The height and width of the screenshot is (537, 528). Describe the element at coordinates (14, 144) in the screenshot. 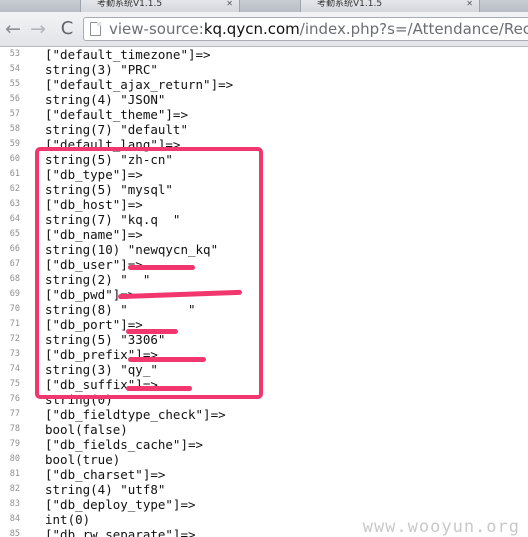

I see `line-number: 59` at that location.